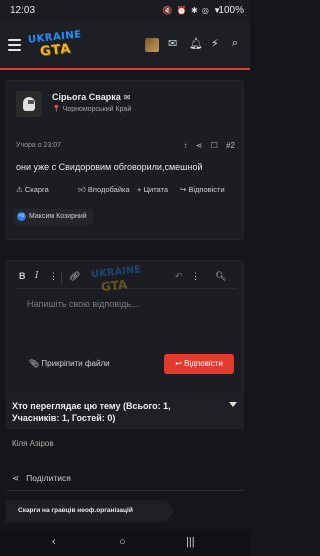 The height and width of the screenshot is (556, 320). Describe the element at coordinates (231, 10) in the screenshot. I see `battery-level: 100%` at that location.